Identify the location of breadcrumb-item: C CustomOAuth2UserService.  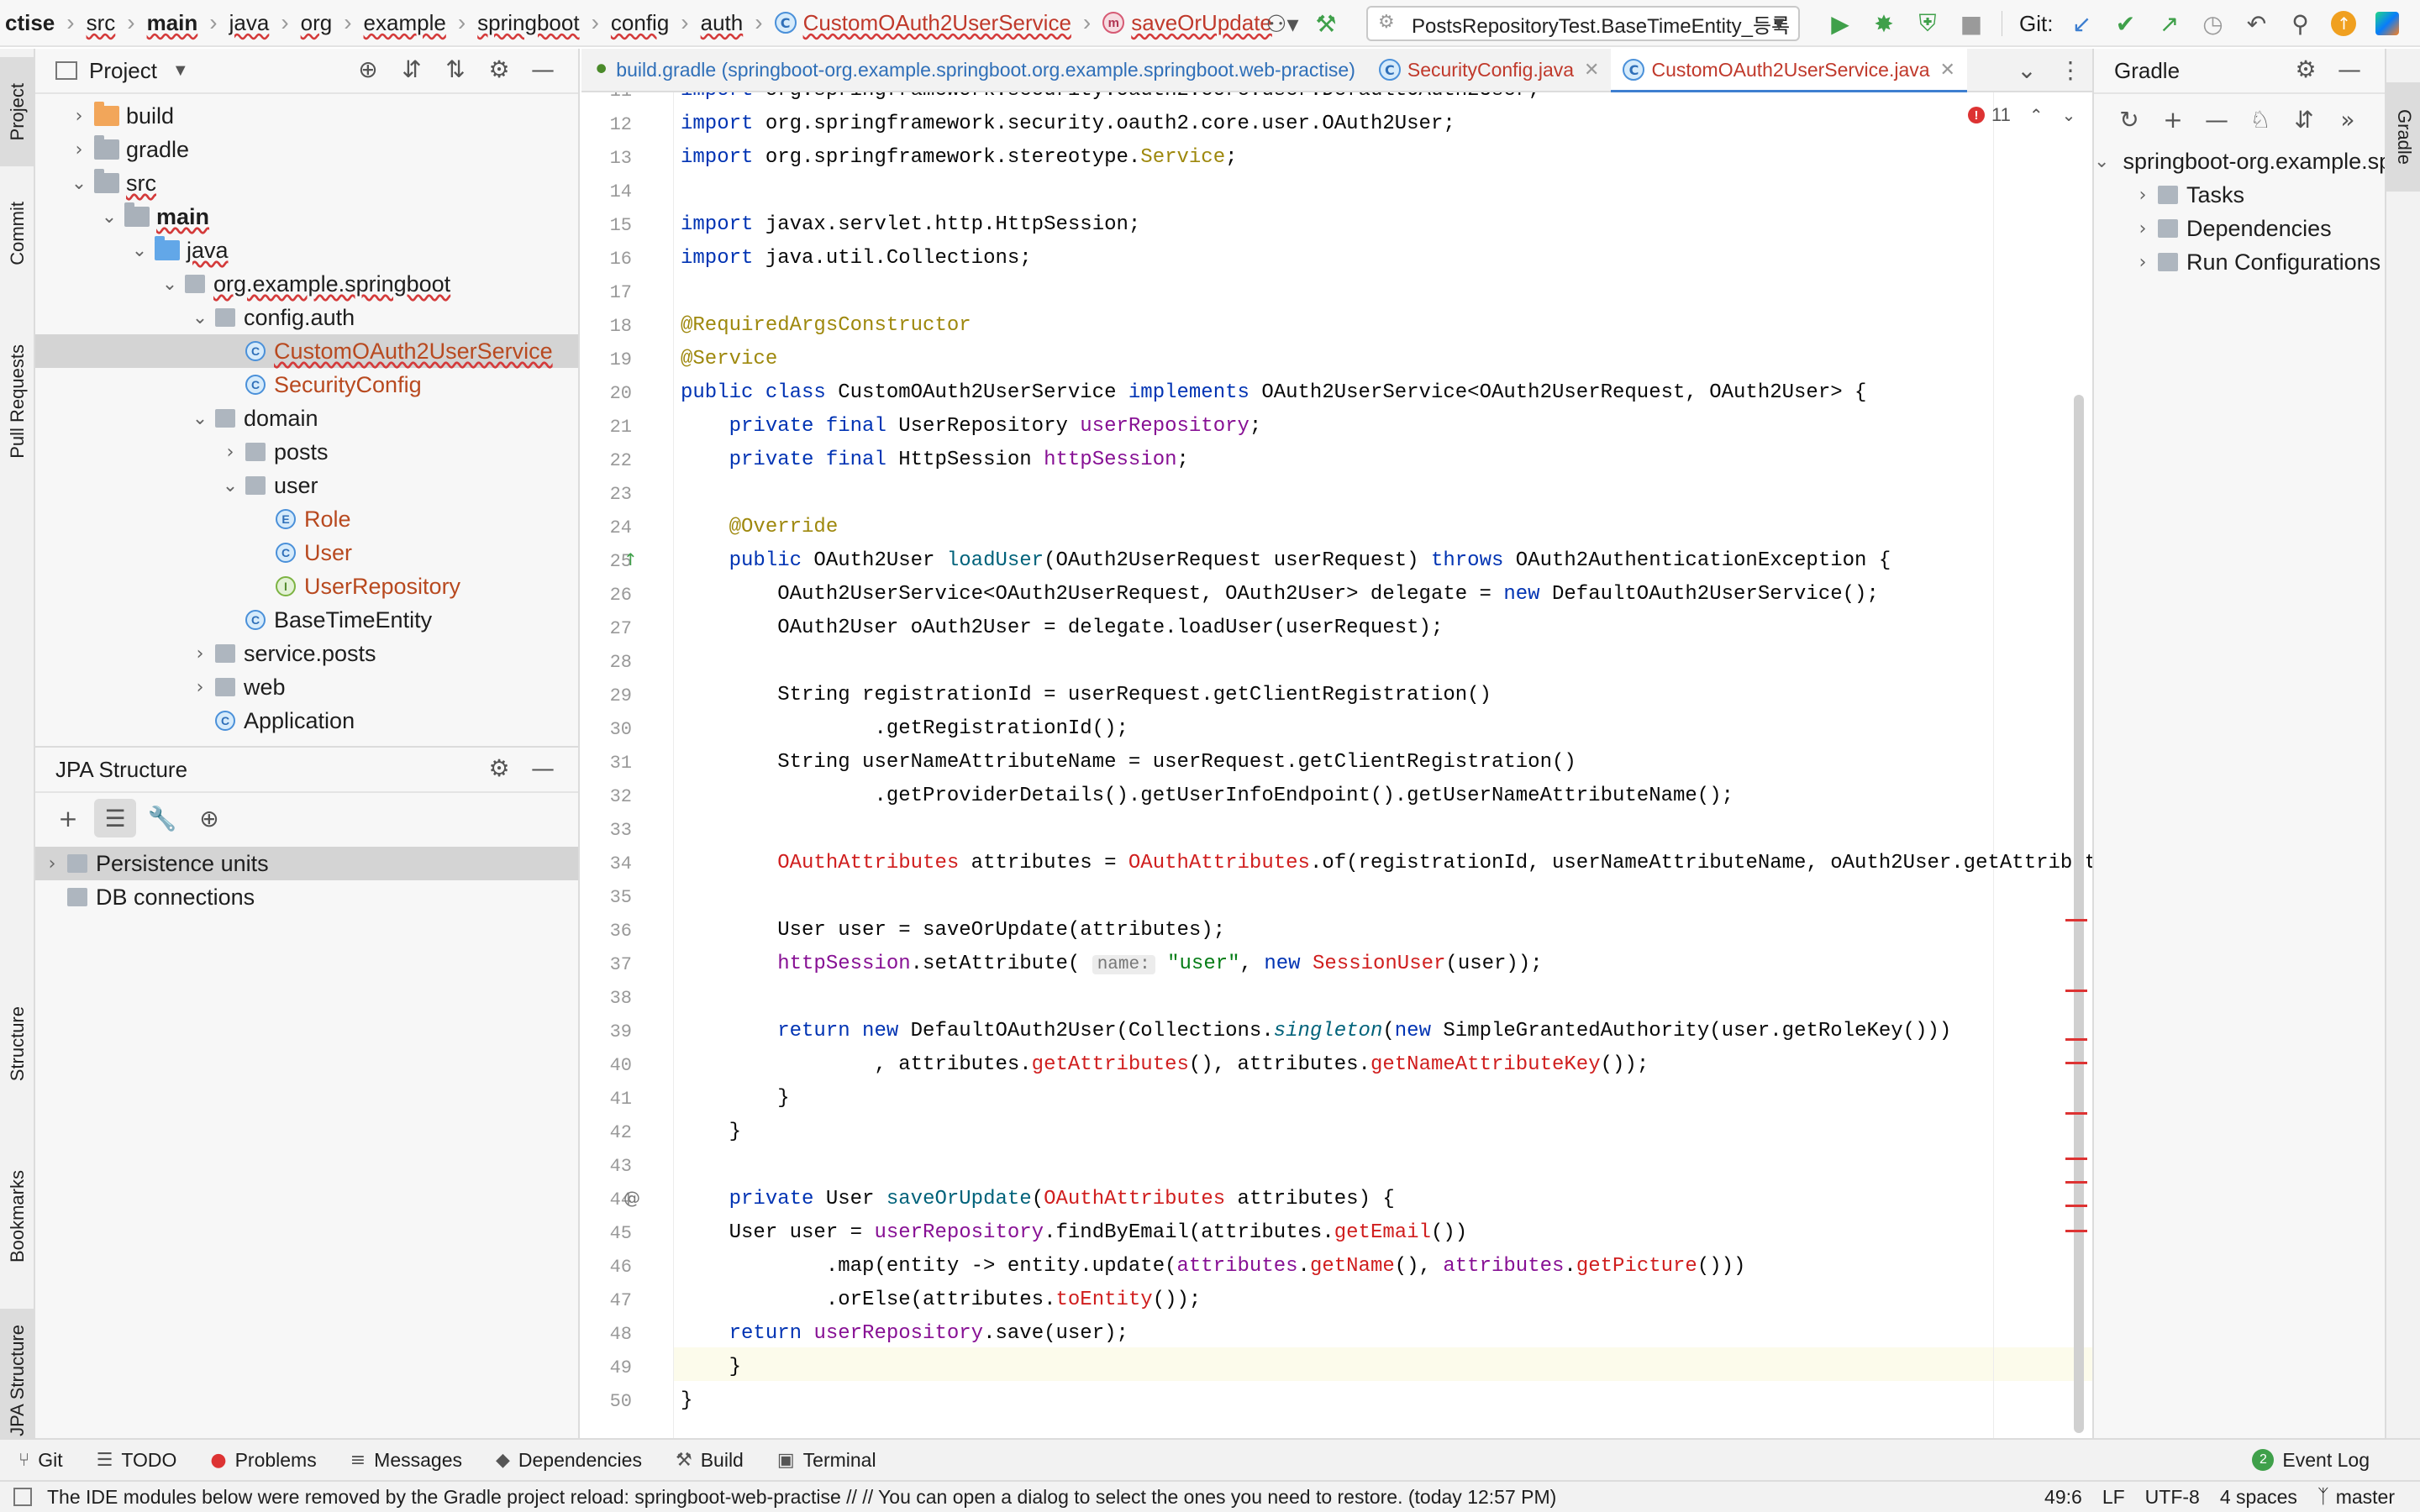
(923, 23).